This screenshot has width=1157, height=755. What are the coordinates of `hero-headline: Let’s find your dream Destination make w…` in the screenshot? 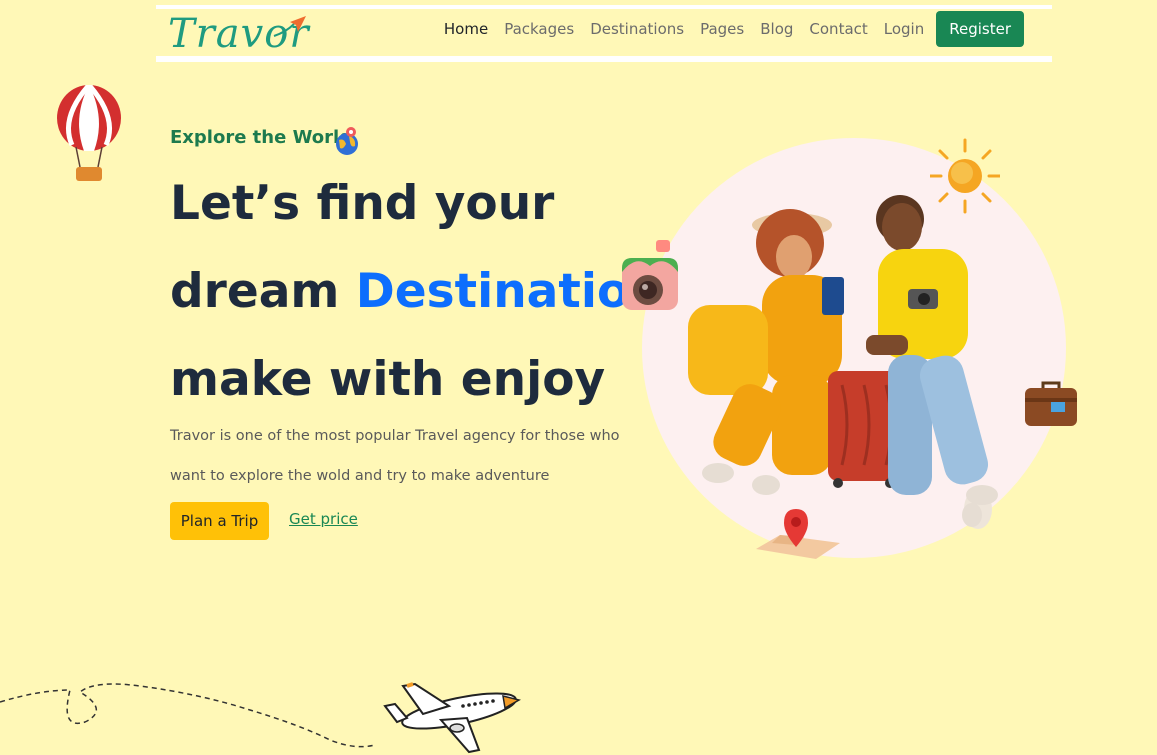 It's located at (416, 292).